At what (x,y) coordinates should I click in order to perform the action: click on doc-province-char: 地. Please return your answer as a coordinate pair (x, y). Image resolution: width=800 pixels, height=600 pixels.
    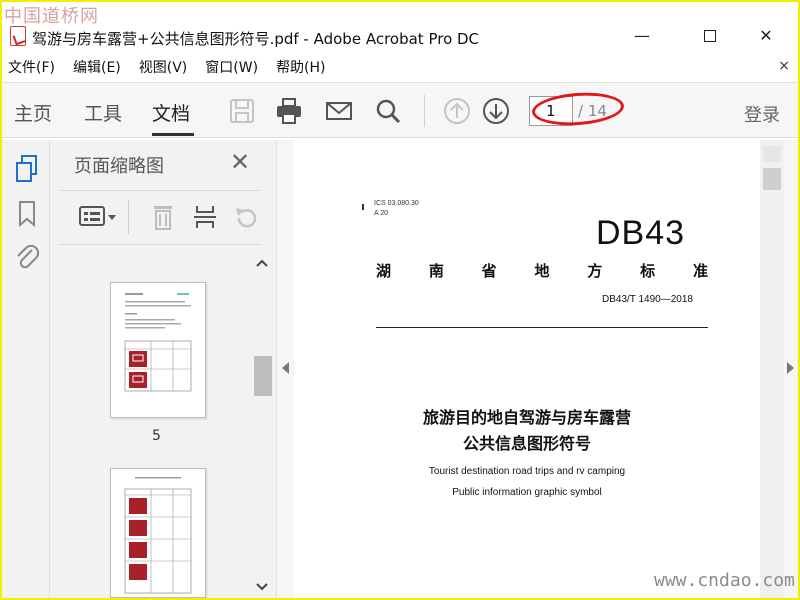
    Looking at the image, I should click on (542, 271).